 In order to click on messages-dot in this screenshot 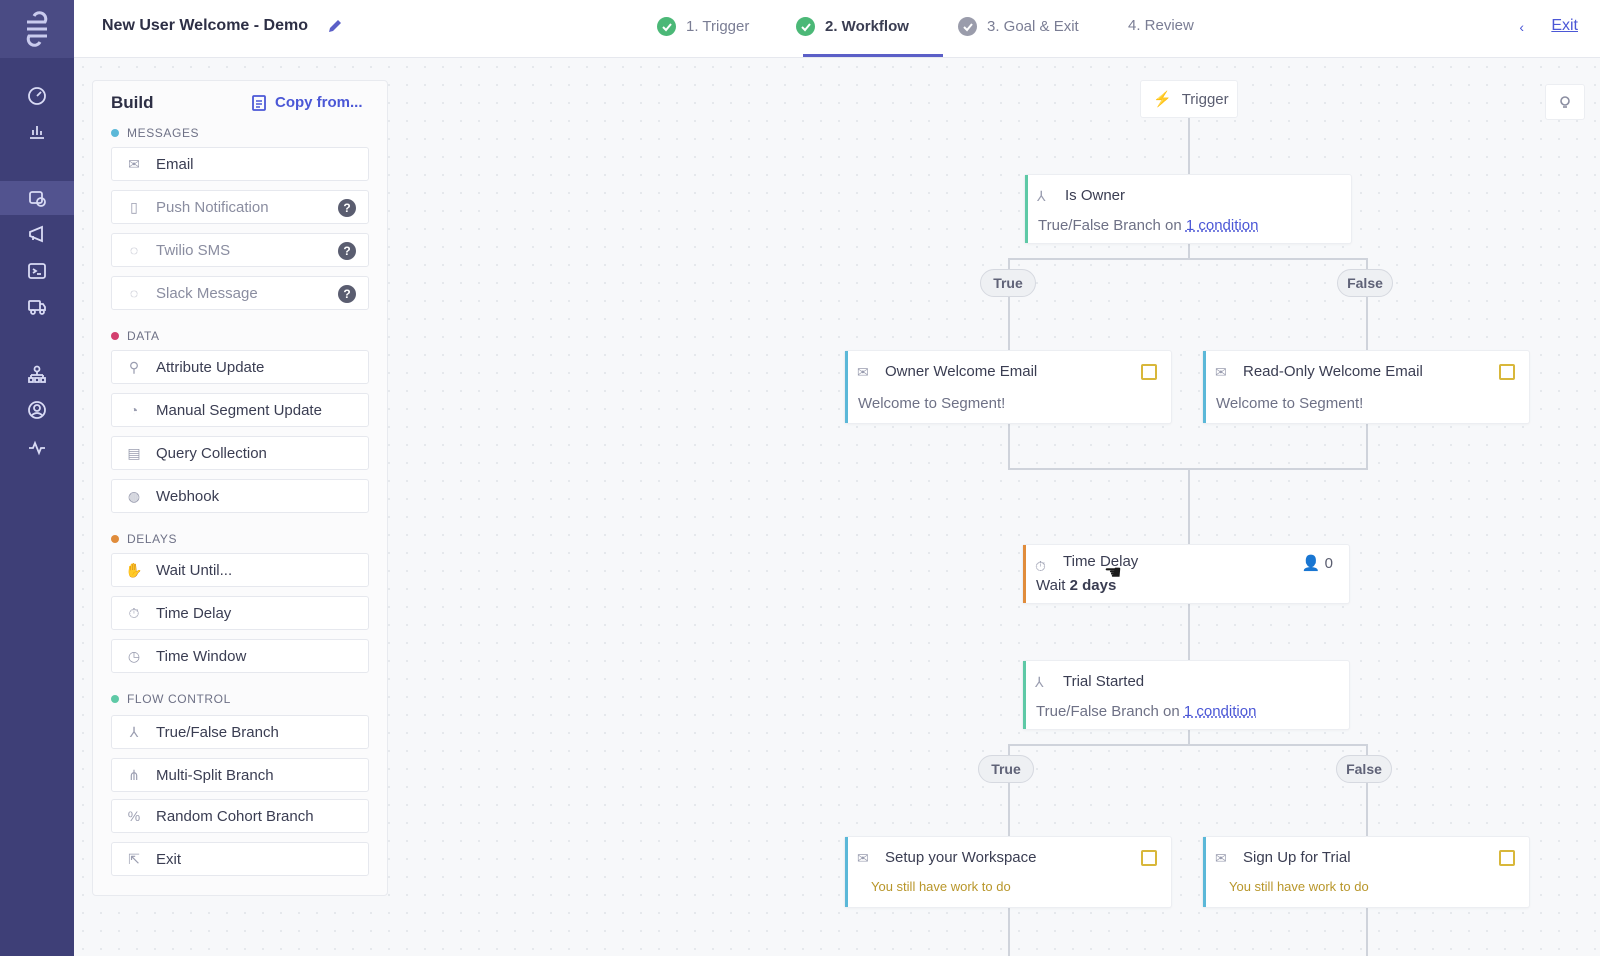, I will do `click(115, 133)`.